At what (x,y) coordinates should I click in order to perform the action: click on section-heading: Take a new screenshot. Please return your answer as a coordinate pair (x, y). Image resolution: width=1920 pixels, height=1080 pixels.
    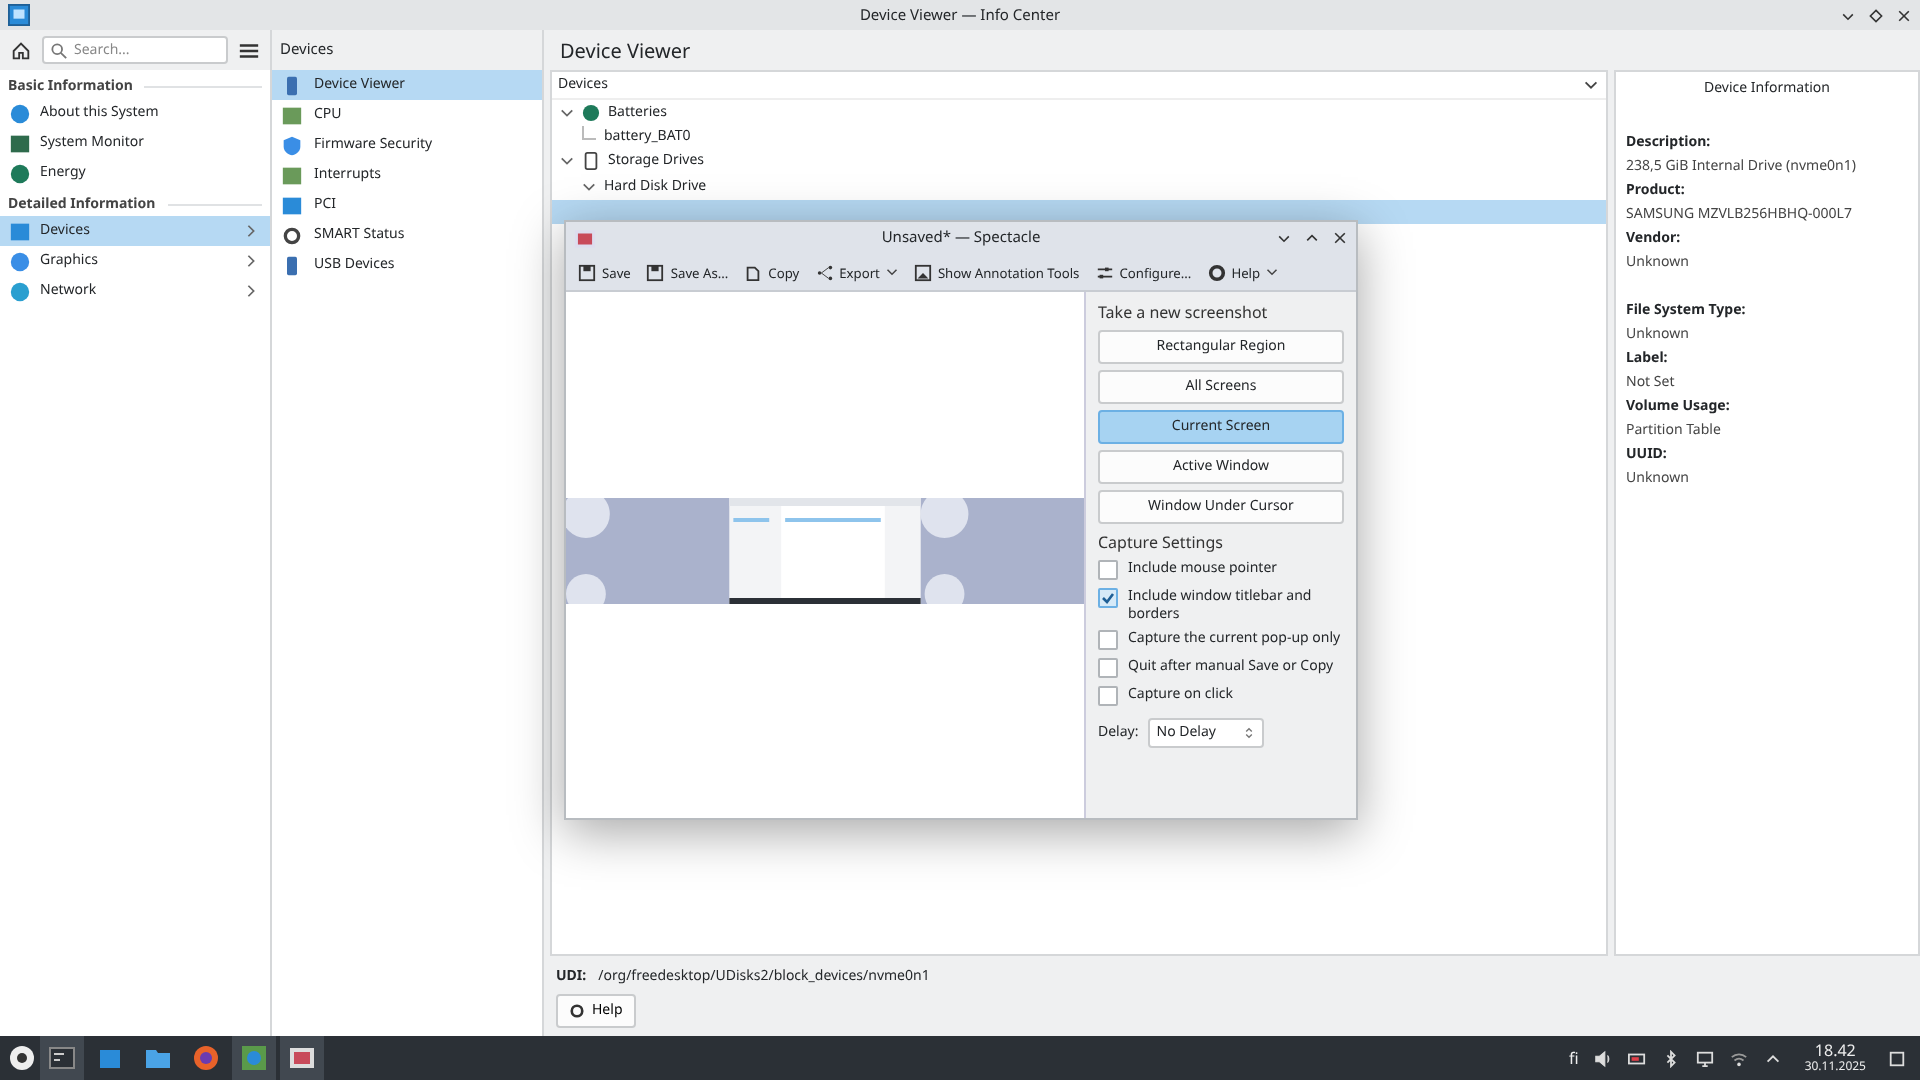
    Looking at the image, I should click on (1184, 313).